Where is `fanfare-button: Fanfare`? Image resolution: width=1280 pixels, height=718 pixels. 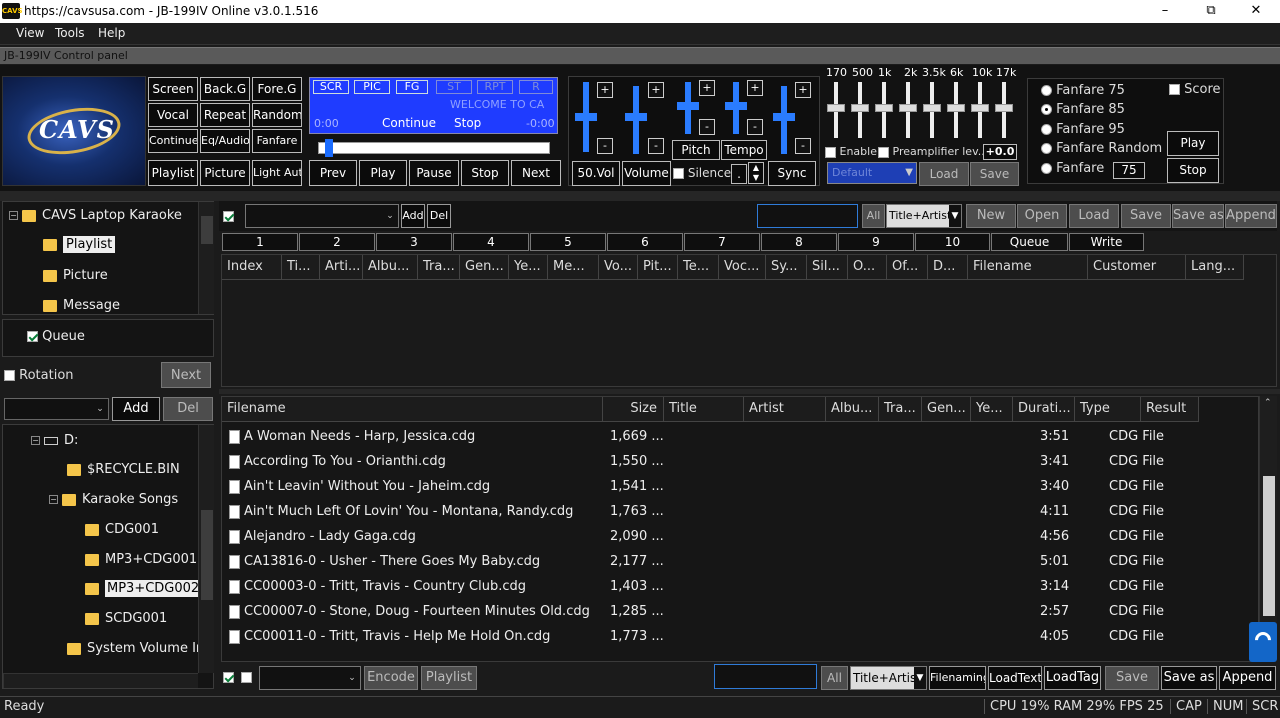 fanfare-button: Fanfare is located at coordinates (277, 141).